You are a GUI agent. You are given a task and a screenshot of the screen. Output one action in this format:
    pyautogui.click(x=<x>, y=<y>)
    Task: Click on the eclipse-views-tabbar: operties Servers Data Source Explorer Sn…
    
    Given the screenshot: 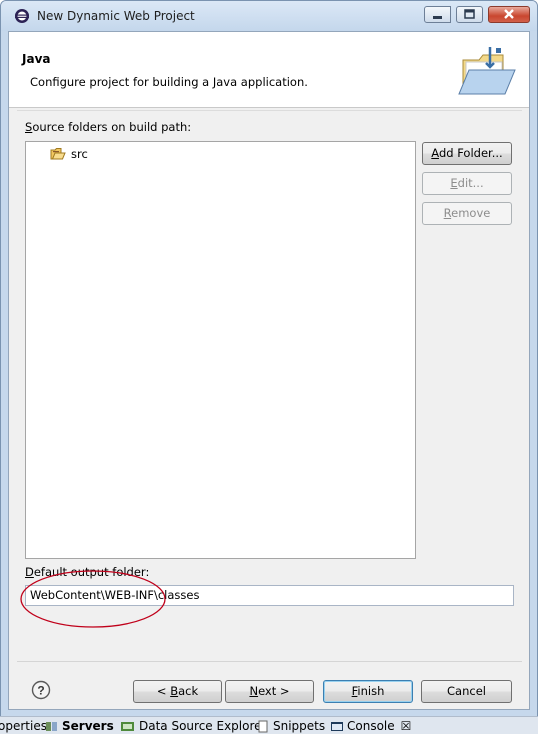 What is the action you would take?
    pyautogui.click(x=269, y=725)
    